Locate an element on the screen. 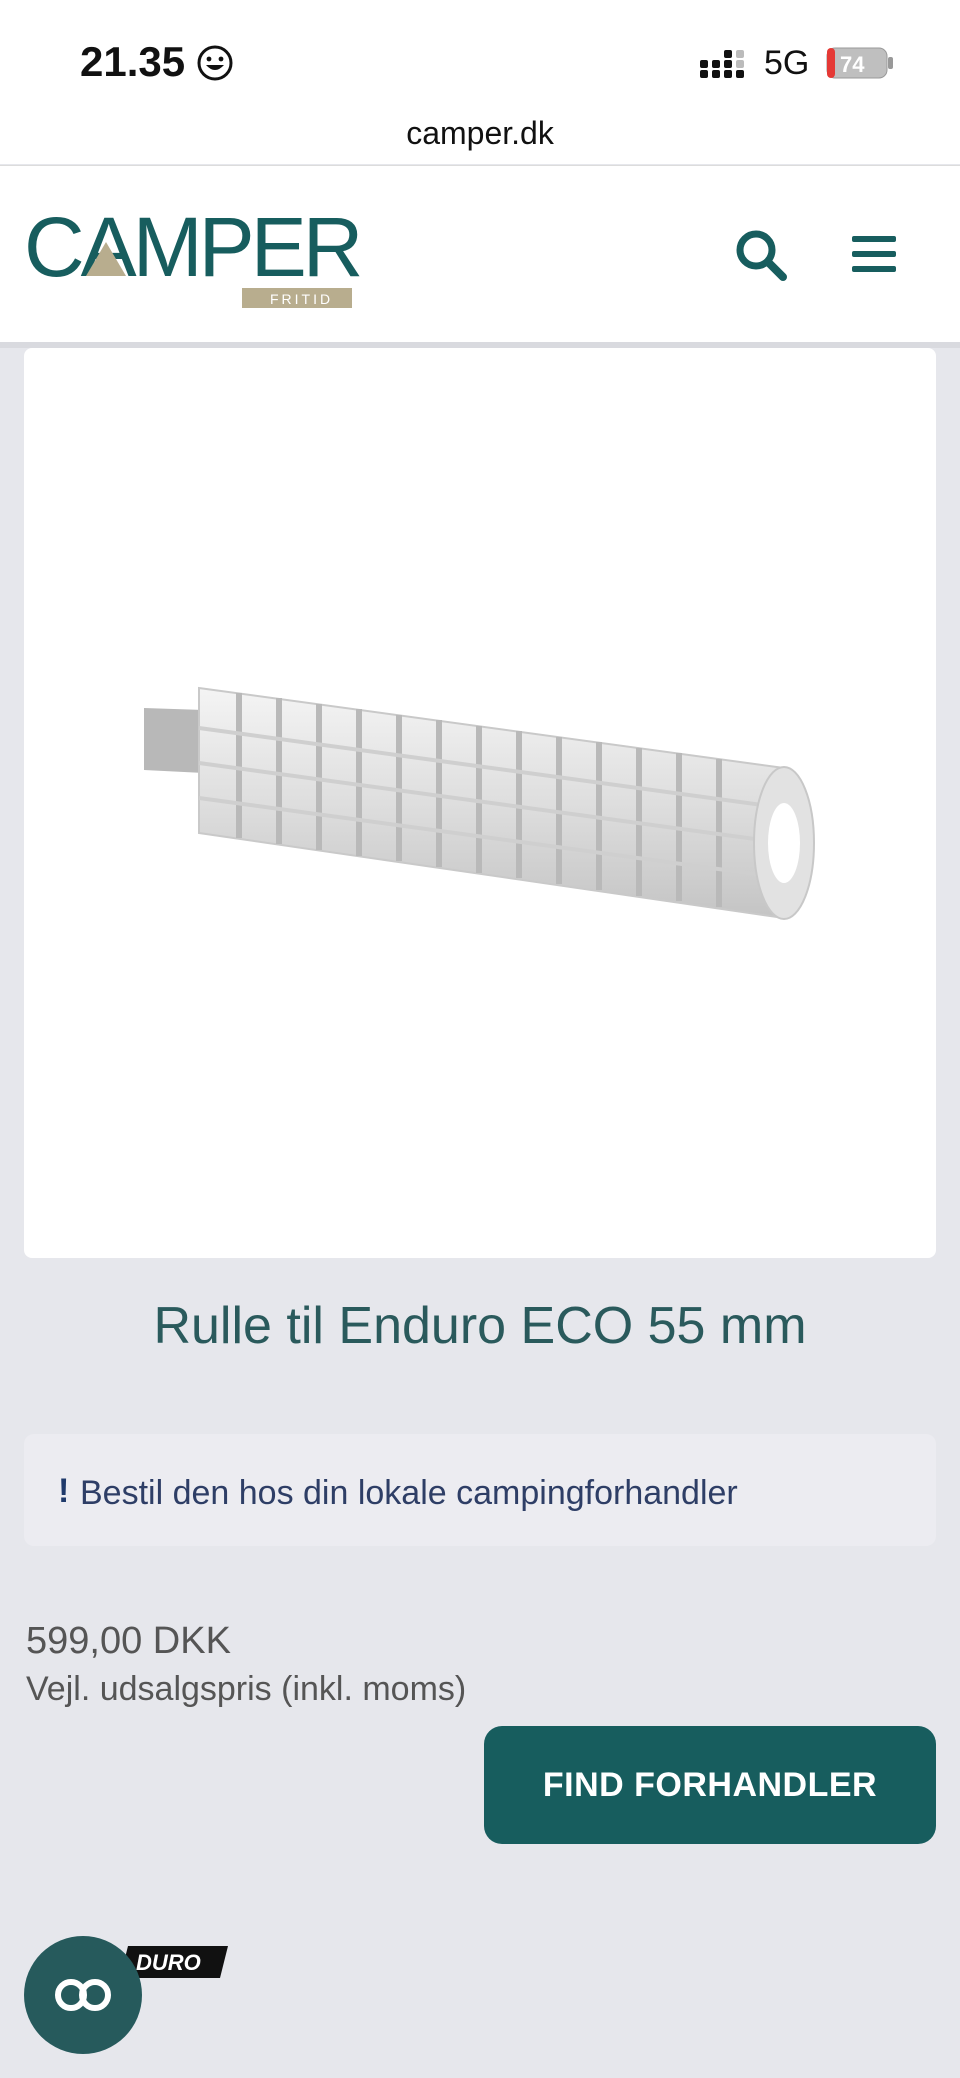  site-header: CAMPER FRITID is located at coordinates (480, 256).